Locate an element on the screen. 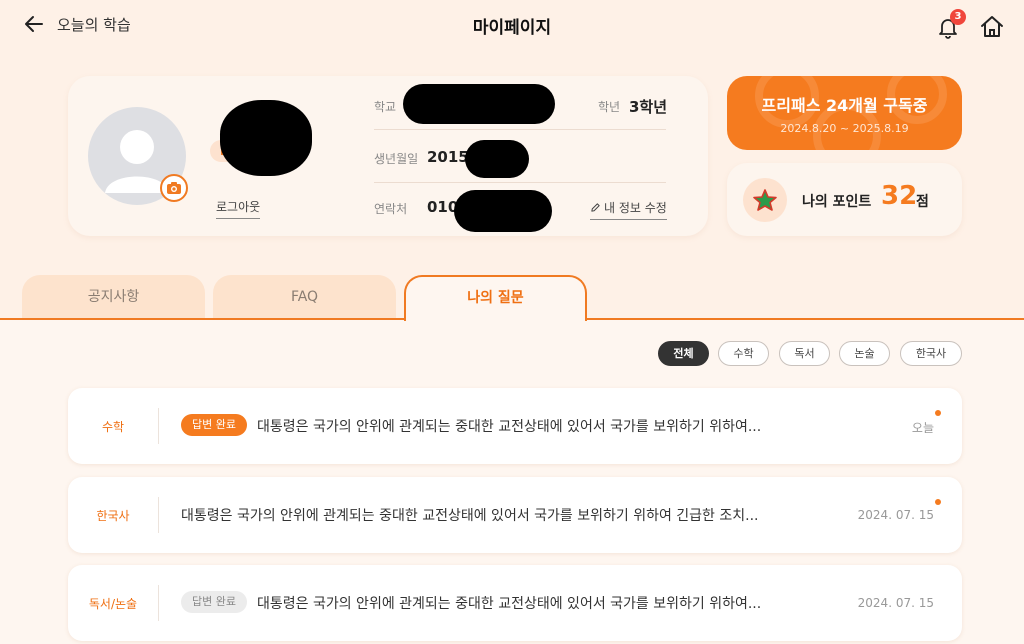 Image resolution: width=1024 pixels, height=644 pixels. filter-history: 한국사 is located at coordinates (931, 353).